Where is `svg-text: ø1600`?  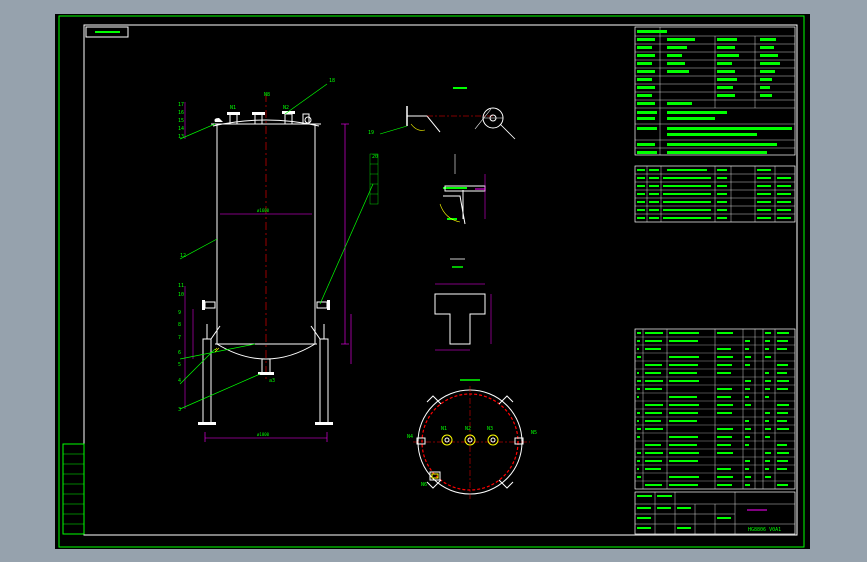
svg-text: ø1600 is located at coordinates (263, 210).